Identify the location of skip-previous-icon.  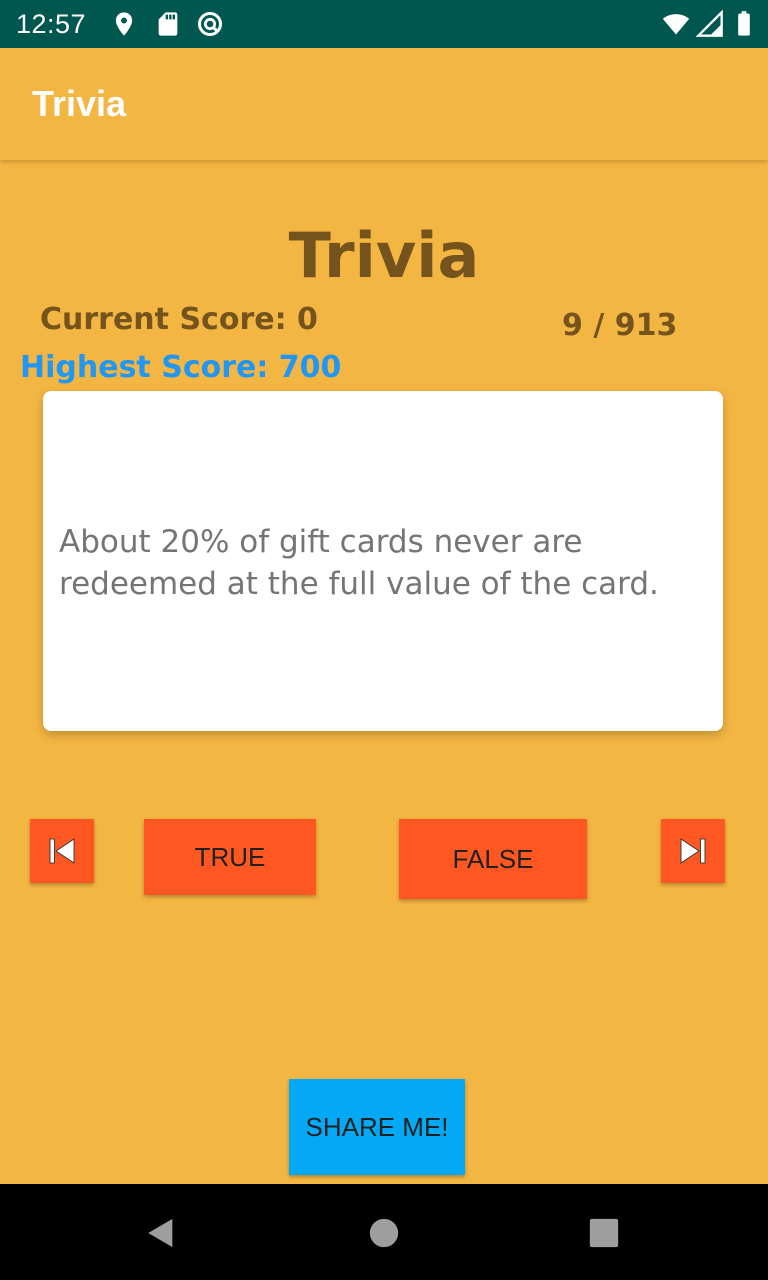
(62, 851).